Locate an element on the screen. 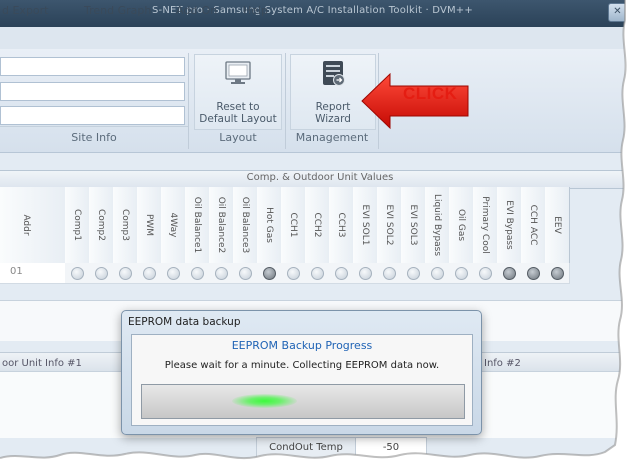 Image resolution: width=634 pixels, height=468 pixels. col-header: CCH1 is located at coordinates (293, 225).